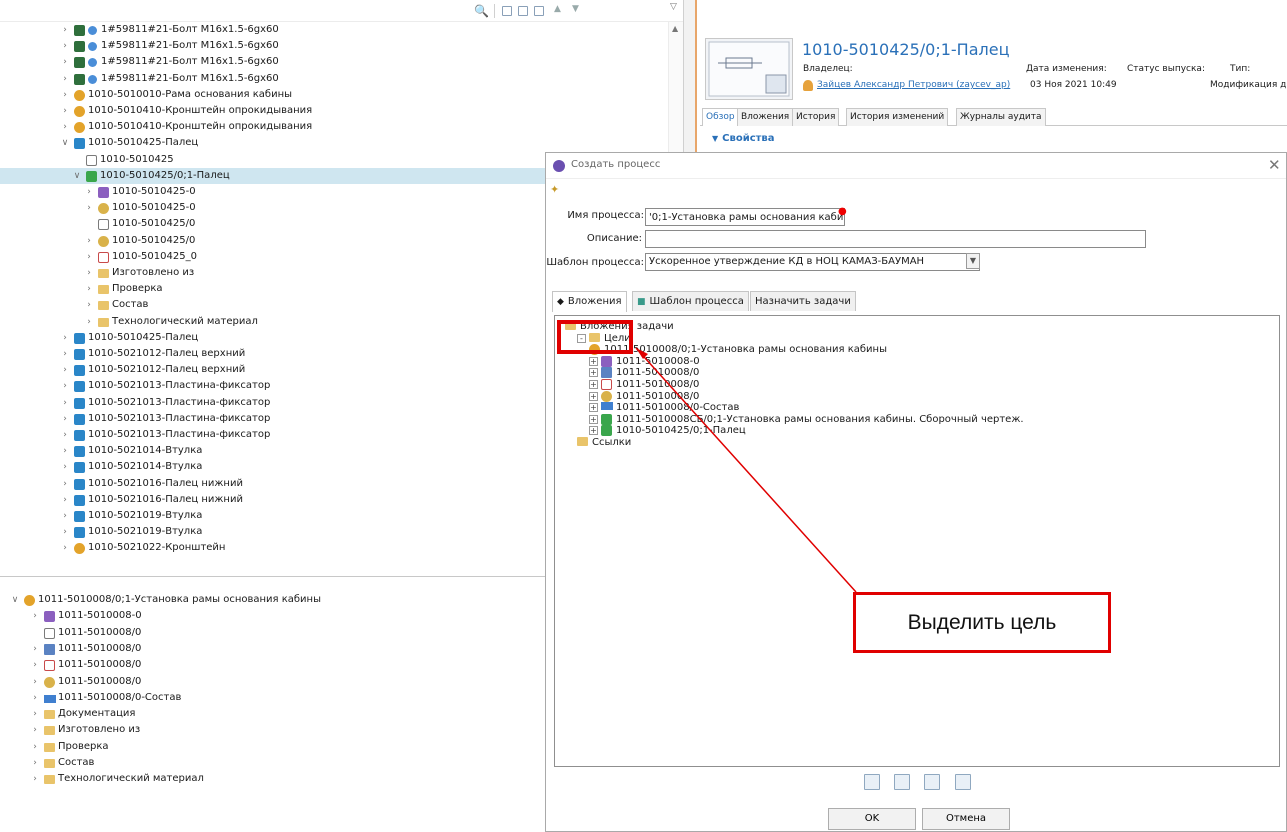 The width and height of the screenshot is (1287, 832). I want to click on callout-arrow, so click(746, 470).